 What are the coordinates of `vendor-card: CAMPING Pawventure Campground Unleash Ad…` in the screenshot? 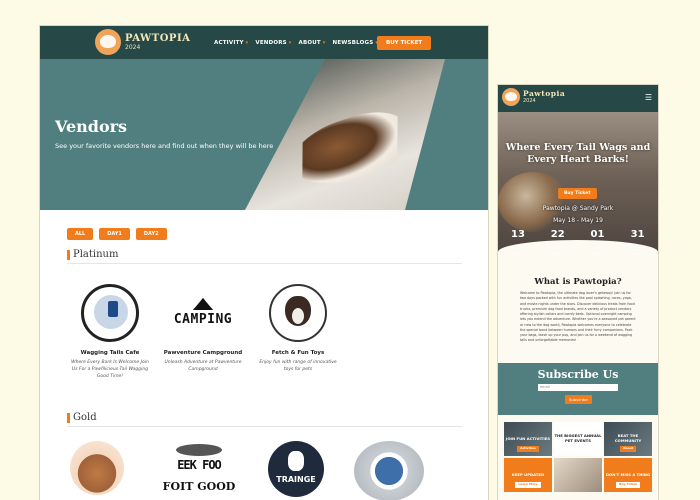 It's located at (203, 329).